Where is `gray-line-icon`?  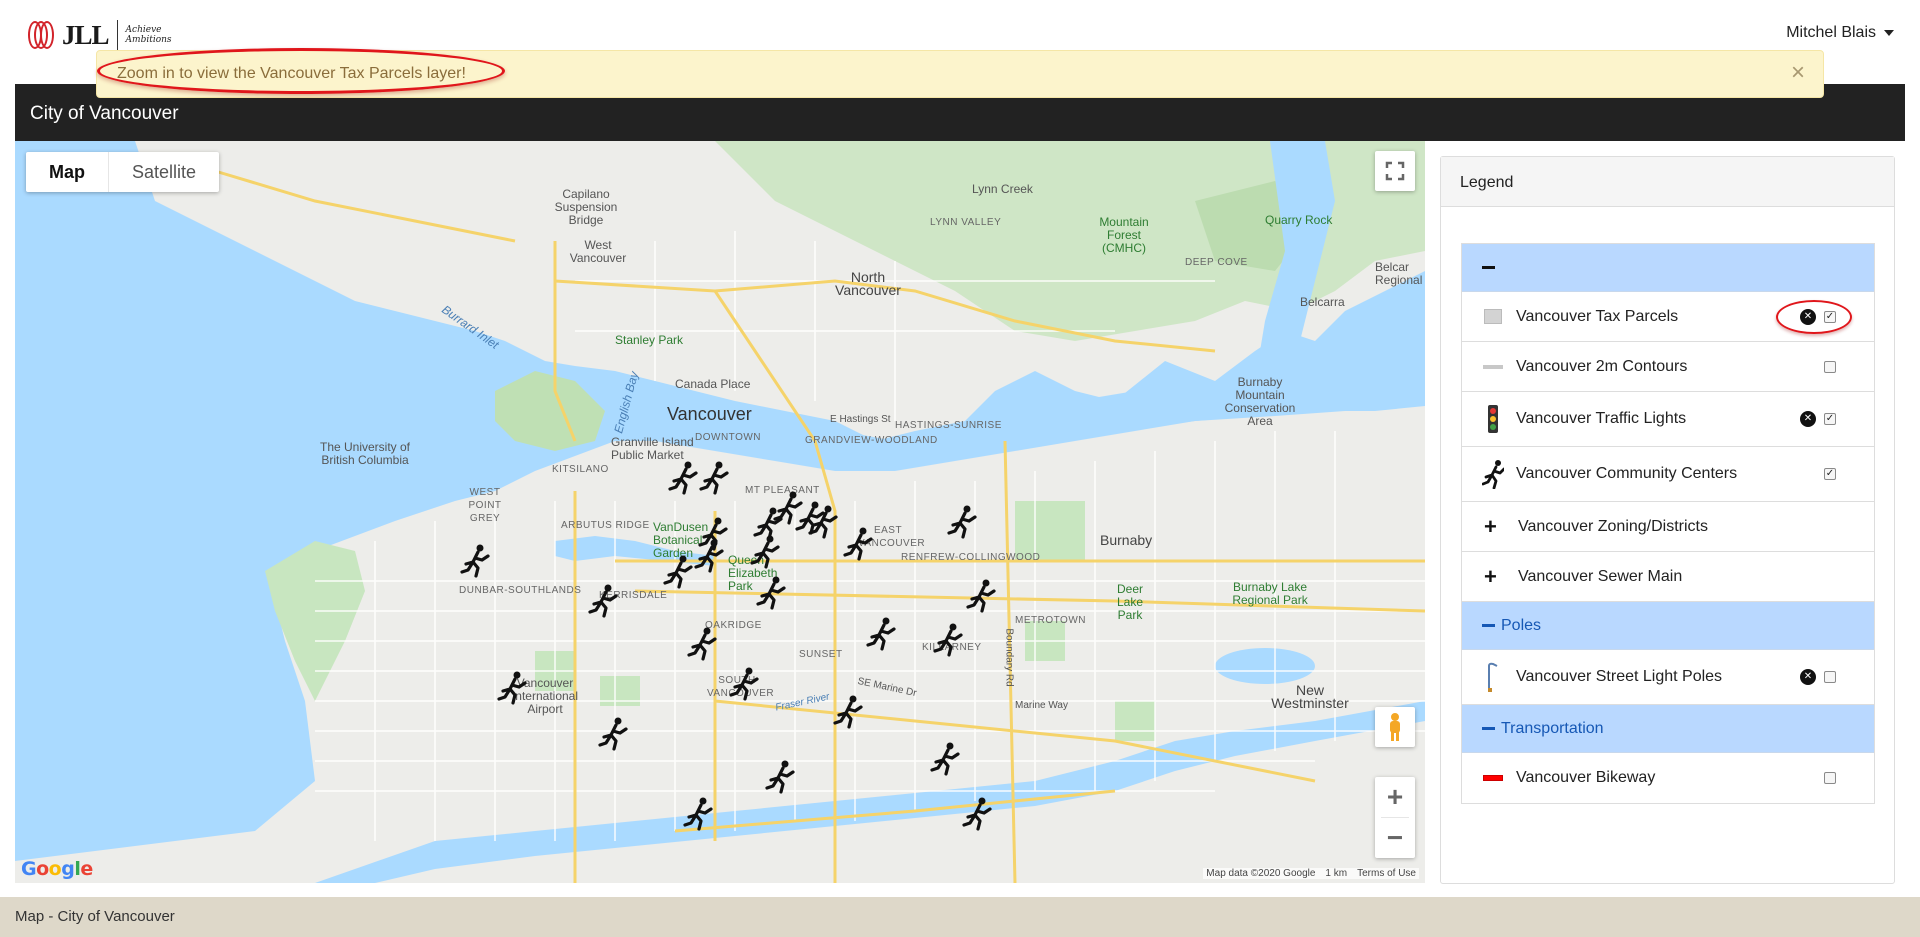 gray-line-icon is located at coordinates (1493, 367).